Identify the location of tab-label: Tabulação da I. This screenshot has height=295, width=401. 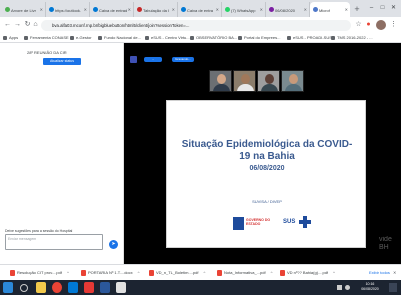
(156, 10).